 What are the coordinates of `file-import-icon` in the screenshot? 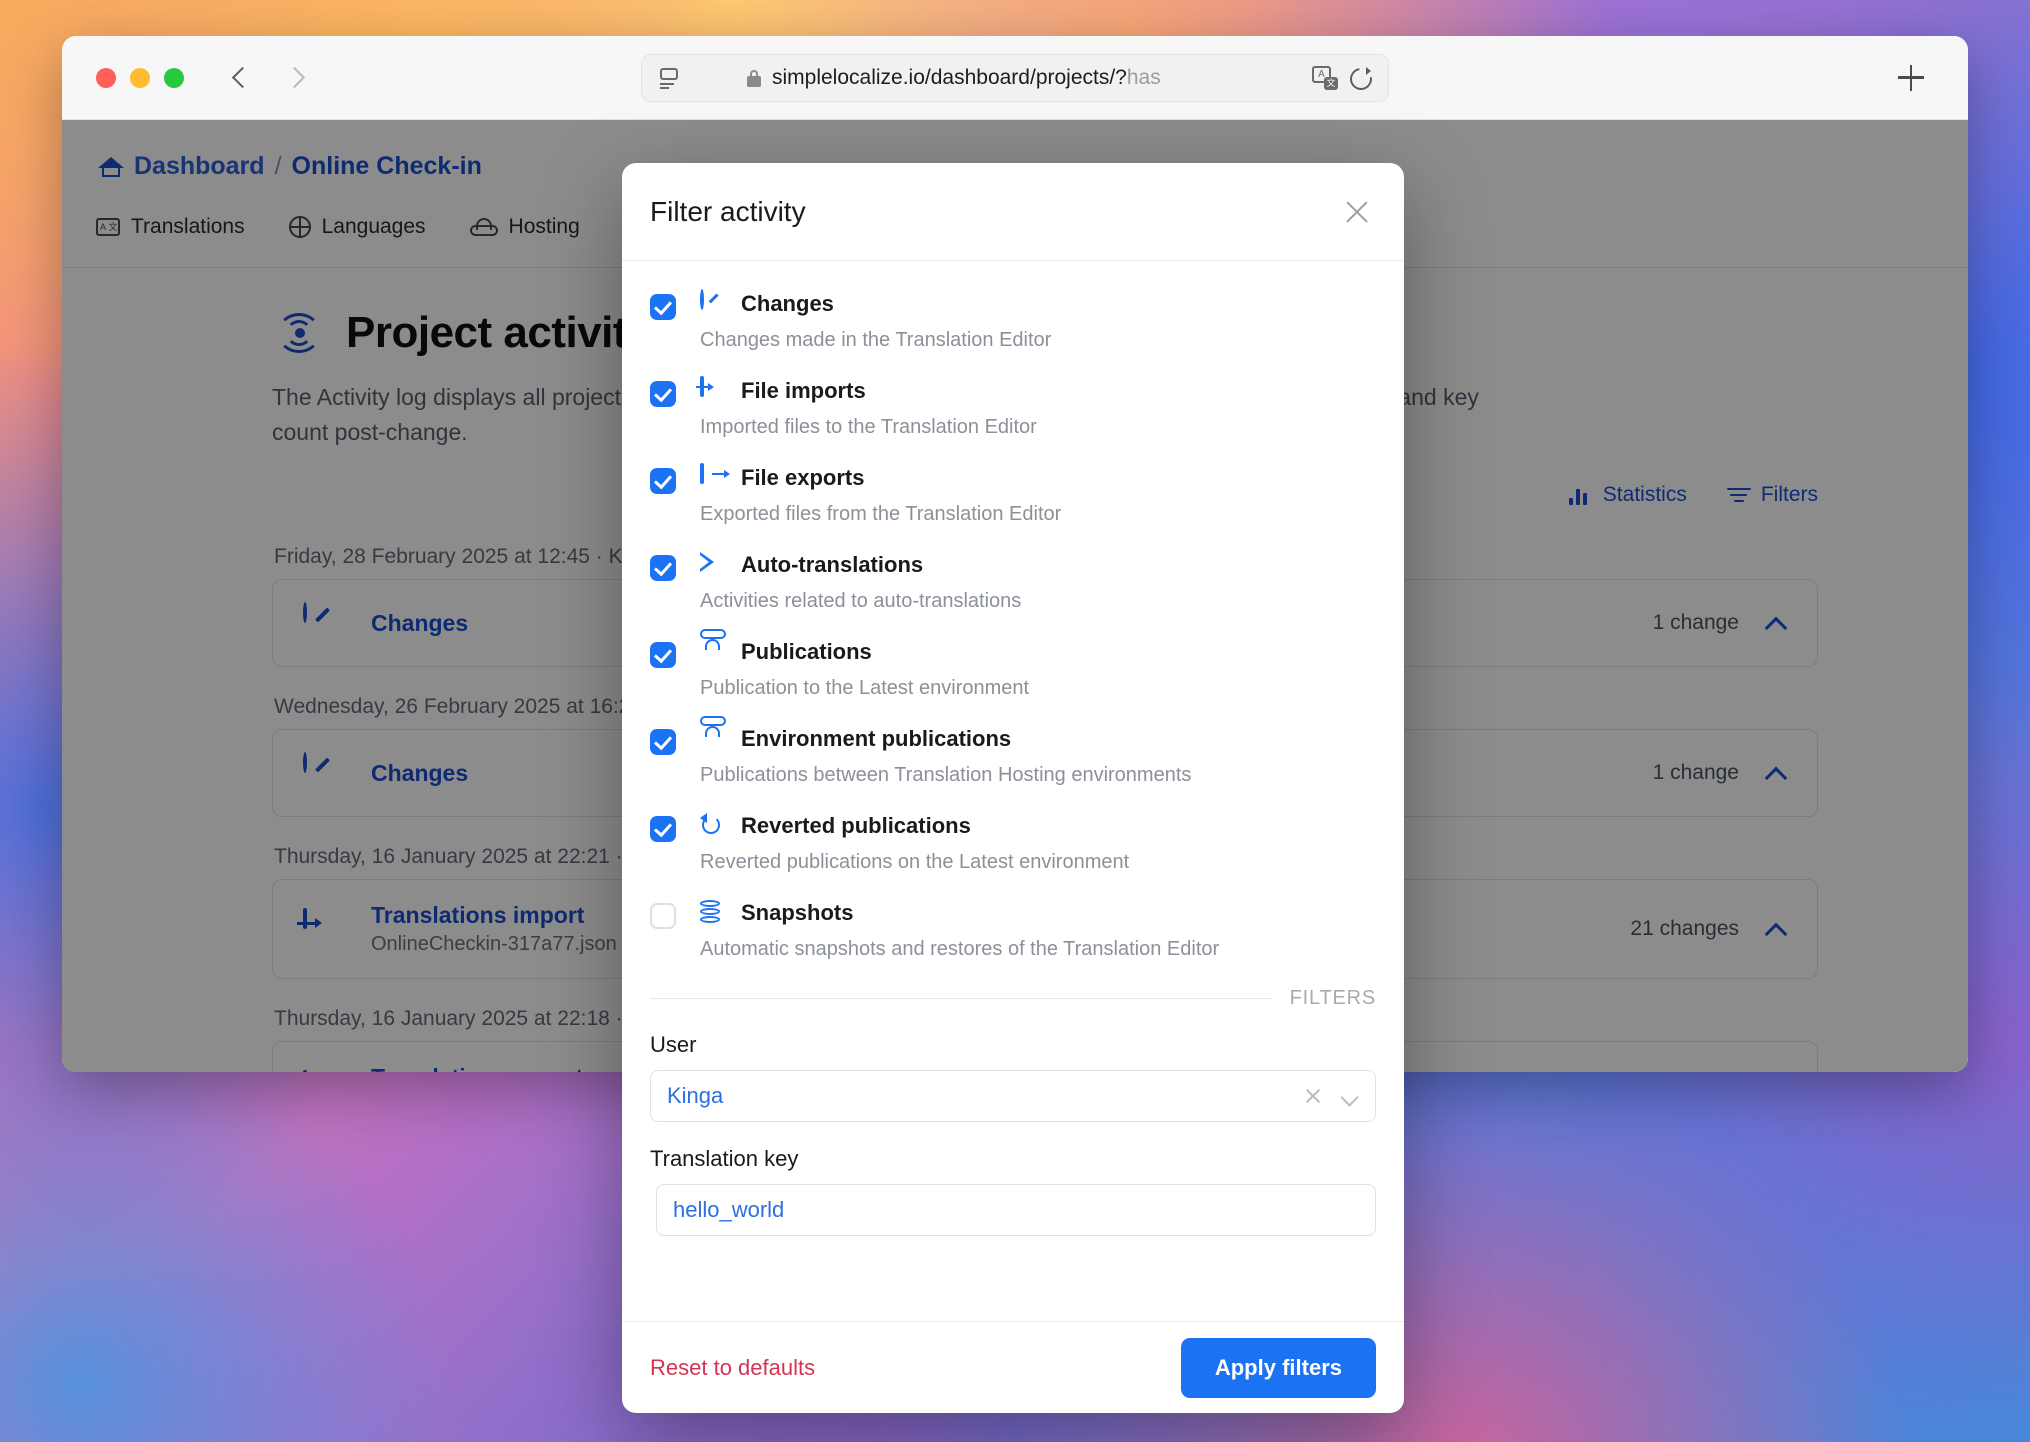 It's located at (712, 390).